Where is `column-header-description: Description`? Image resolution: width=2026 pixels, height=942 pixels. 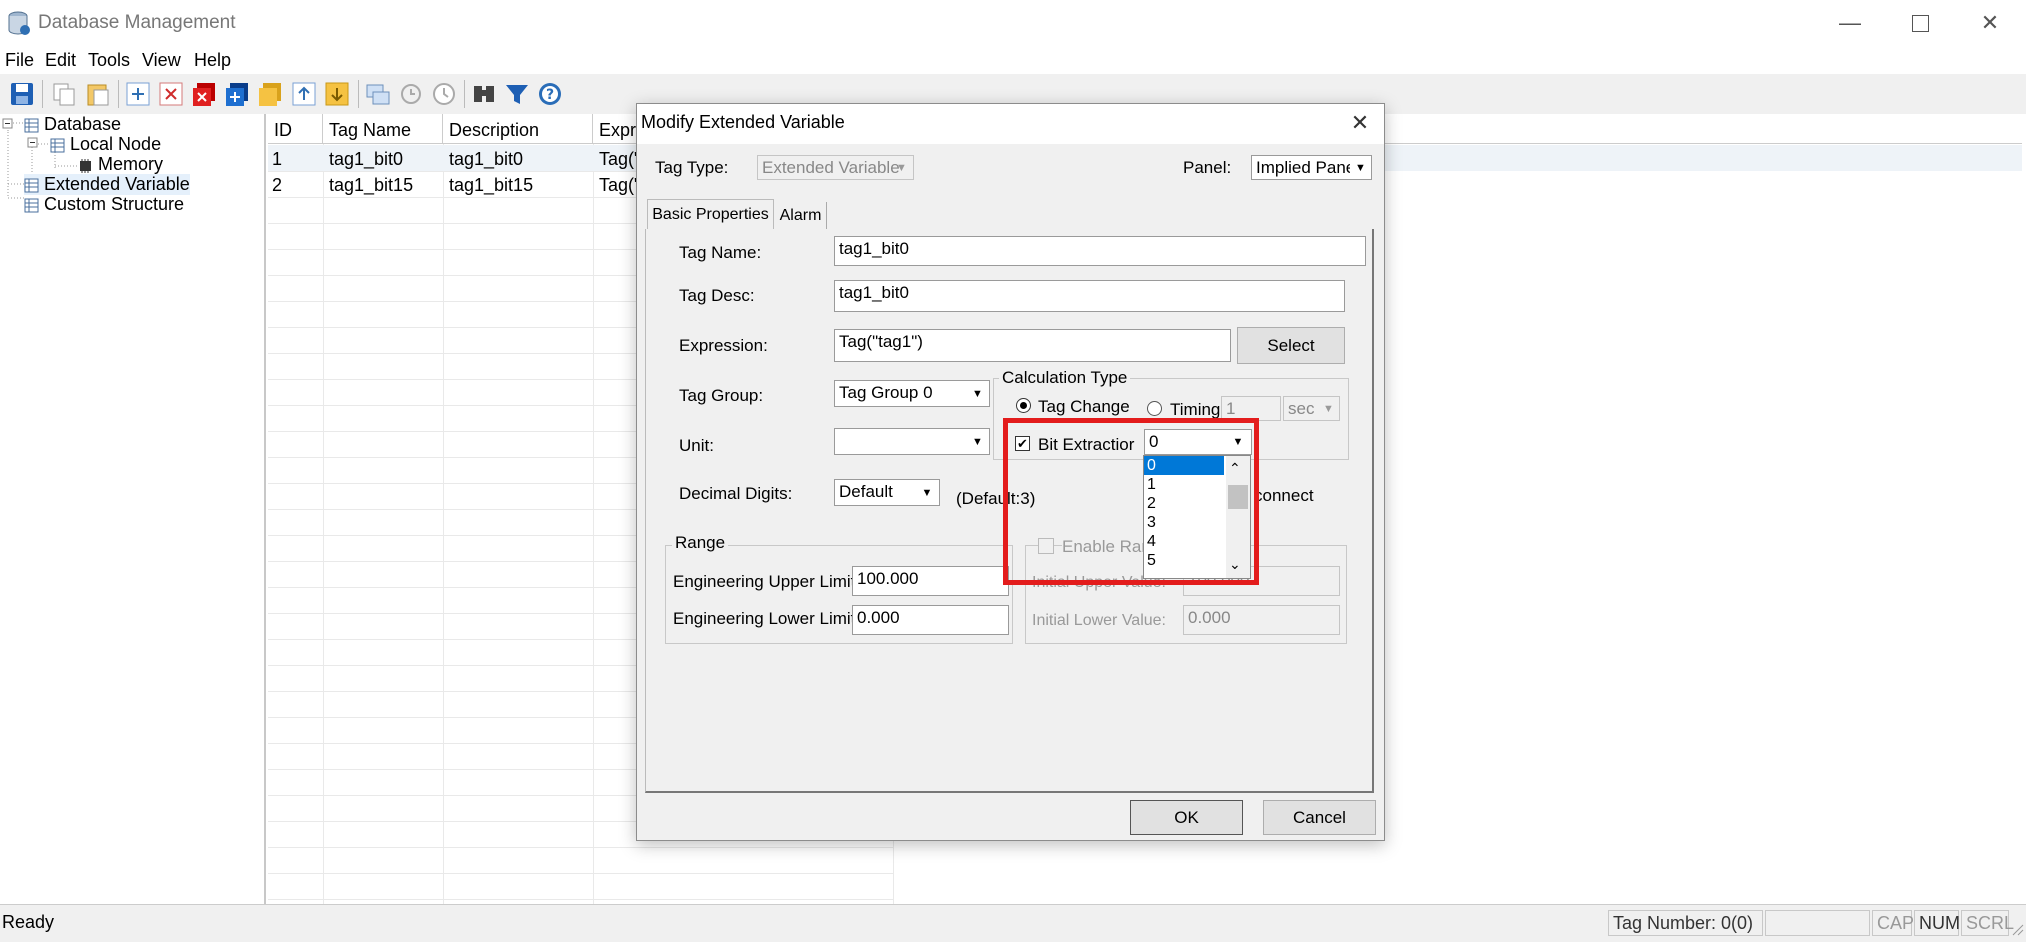 column-header-description: Description is located at coordinates (518, 129).